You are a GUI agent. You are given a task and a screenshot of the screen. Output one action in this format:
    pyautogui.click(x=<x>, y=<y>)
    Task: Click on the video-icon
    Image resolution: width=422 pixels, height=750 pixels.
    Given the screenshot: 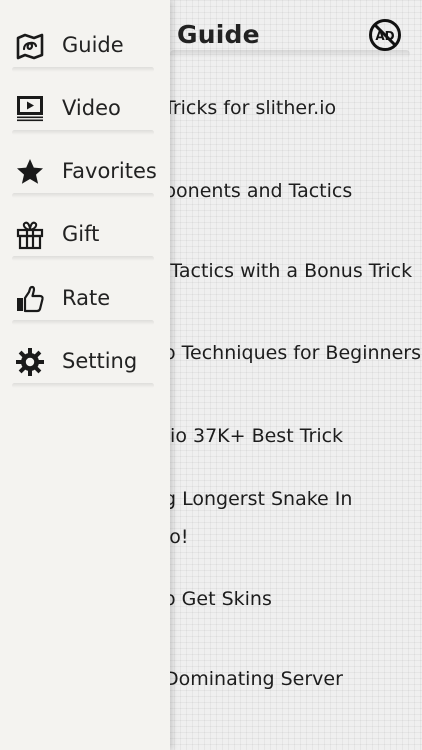 What is the action you would take?
    pyautogui.click(x=30, y=109)
    